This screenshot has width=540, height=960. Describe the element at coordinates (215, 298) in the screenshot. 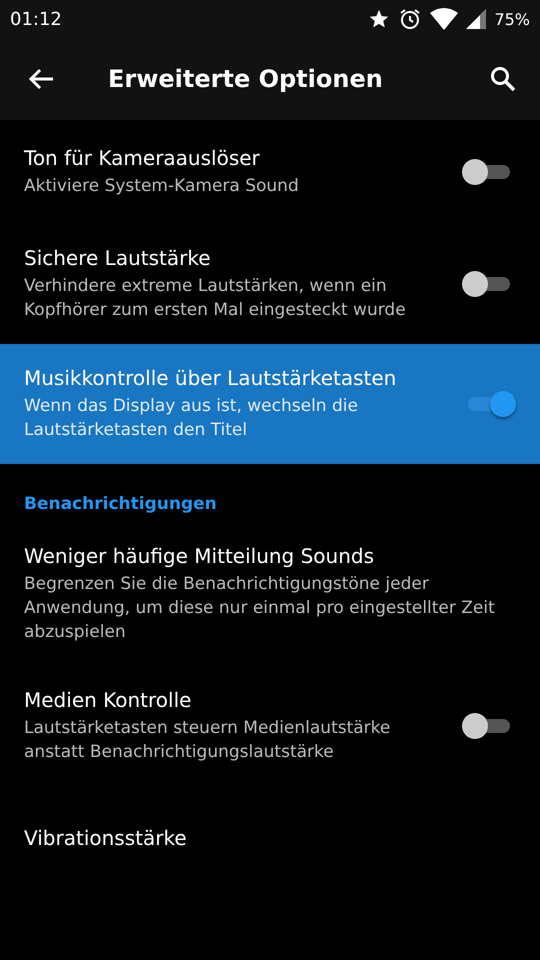

I see `setting-summary: Verhindere extreme Lautstärken, wenn ein Kopfhörer zum ersten Mal eingesteckt wurde` at that location.